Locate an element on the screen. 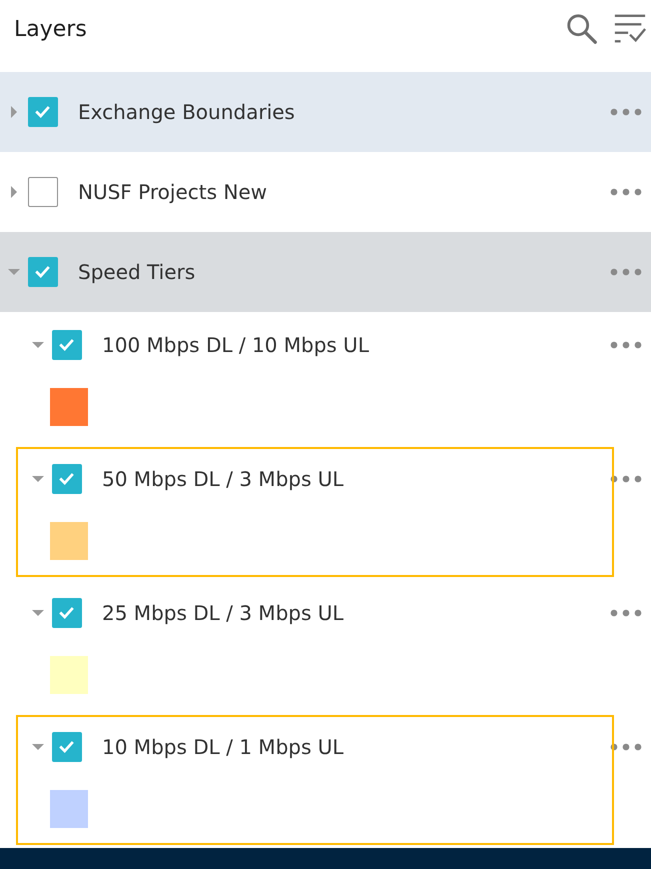 The image size is (651, 869). layer-row: Exchange Boundaries is located at coordinates (325, 112).